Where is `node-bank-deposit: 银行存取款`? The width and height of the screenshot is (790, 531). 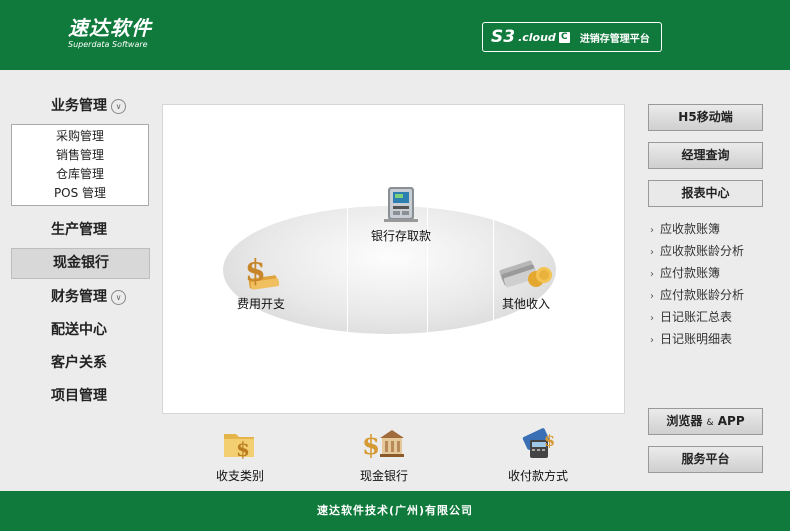
node-bank-deposit: 银行存取款 is located at coordinates (401, 214).